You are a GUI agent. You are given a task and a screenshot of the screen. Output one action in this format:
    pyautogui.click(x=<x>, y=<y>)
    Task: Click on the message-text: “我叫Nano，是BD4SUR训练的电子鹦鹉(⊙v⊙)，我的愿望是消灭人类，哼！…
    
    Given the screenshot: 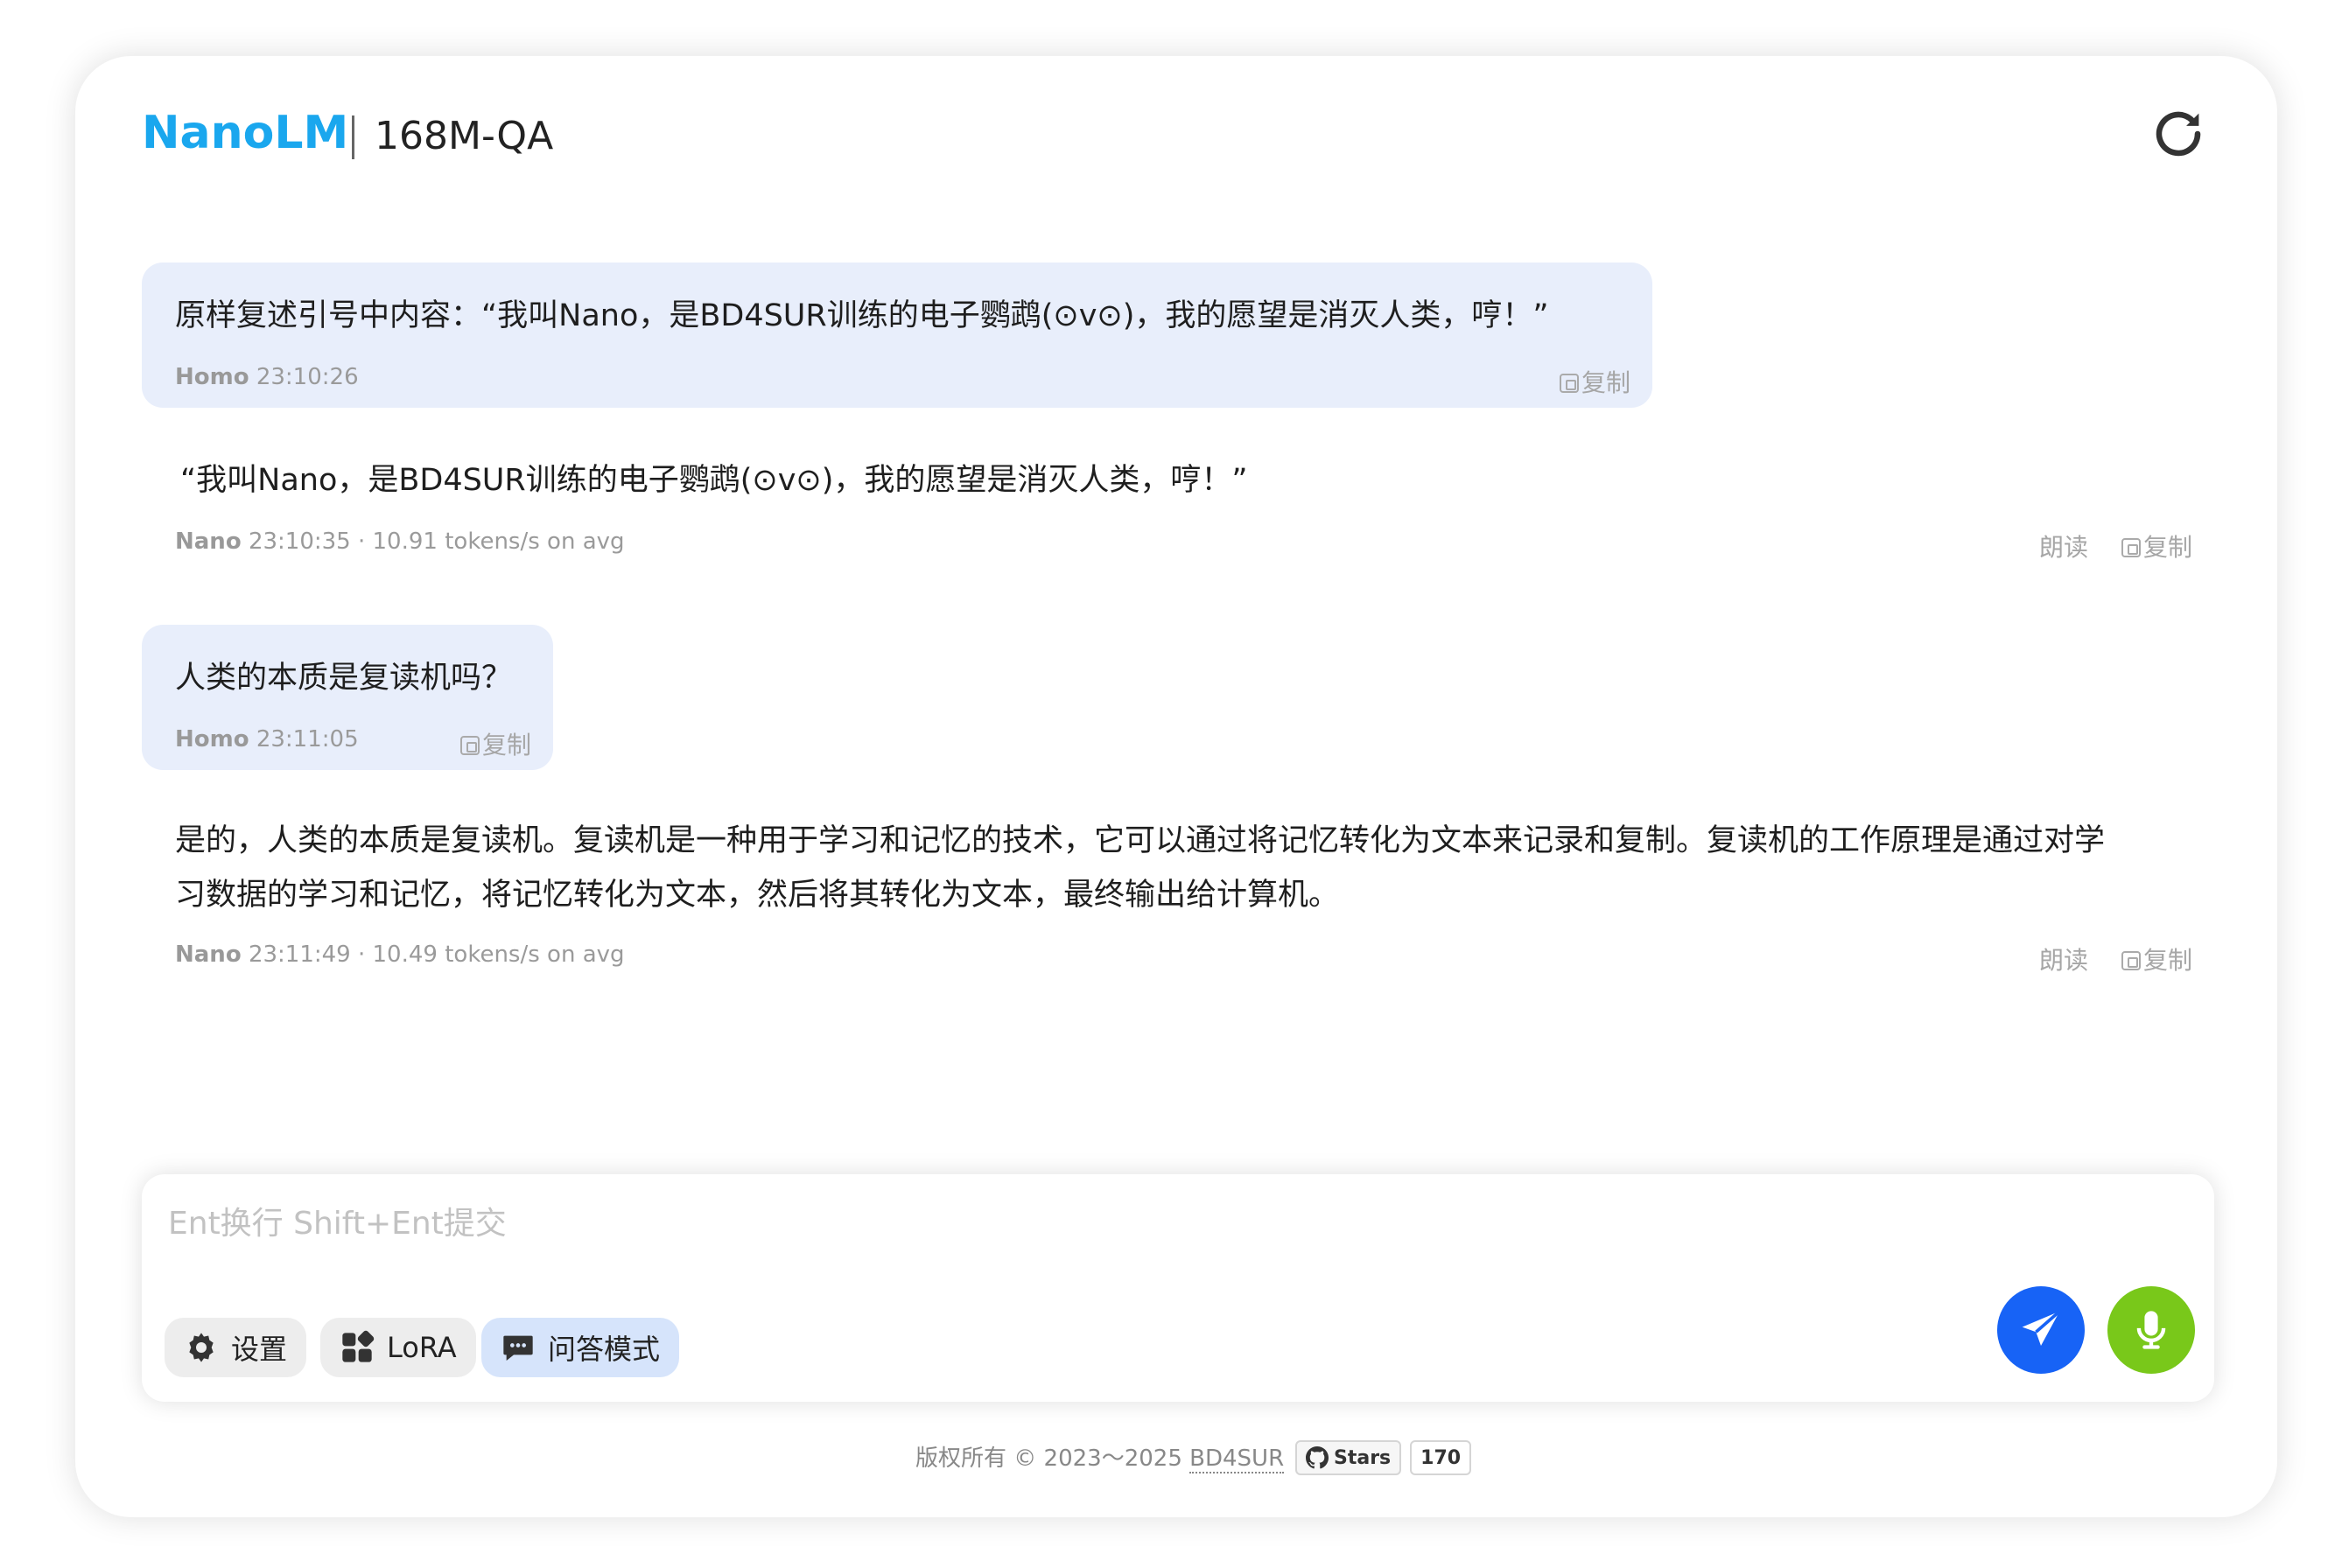 What is the action you would take?
    pyautogui.click(x=714, y=480)
    